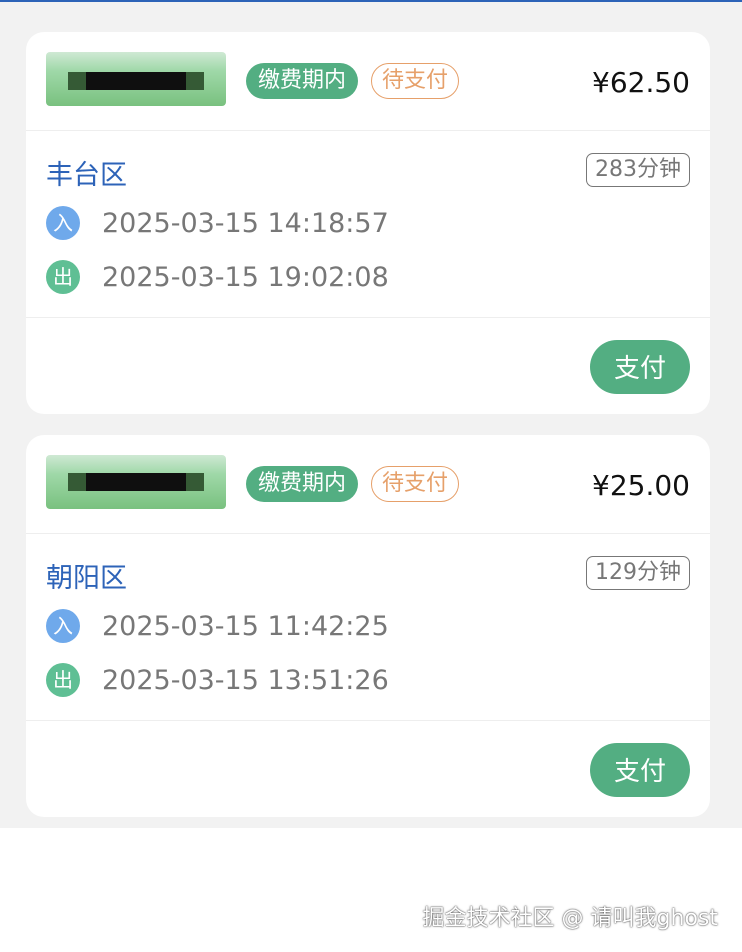 The image size is (742, 952). What do you see at coordinates (245, 626) in the screenshot?
I see `entry-time: 2025-03-15 11:42:25` at bounding box center [245, 626].